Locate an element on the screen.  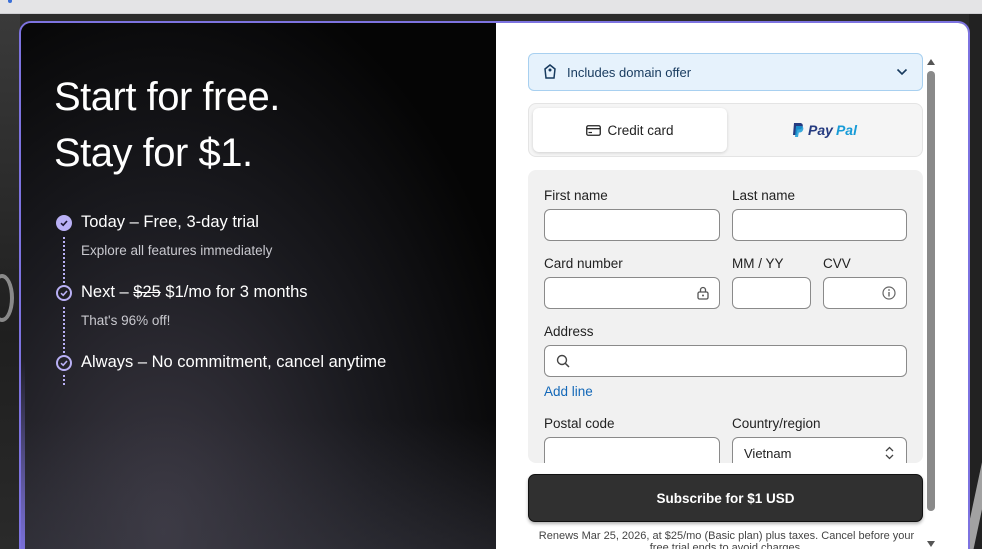
background-left is located at coordinates (10, 281).